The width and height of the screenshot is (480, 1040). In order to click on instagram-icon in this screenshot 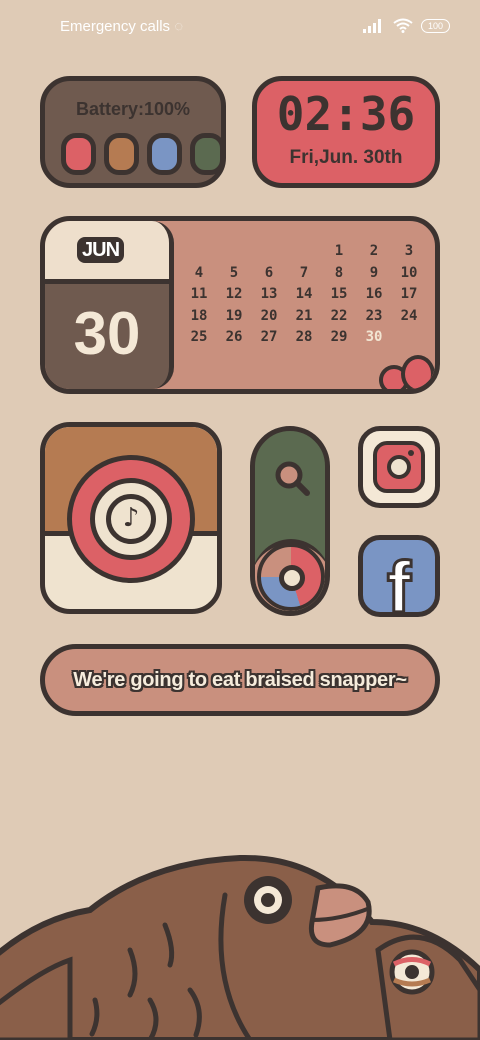, I will do `click(399, 467)`.